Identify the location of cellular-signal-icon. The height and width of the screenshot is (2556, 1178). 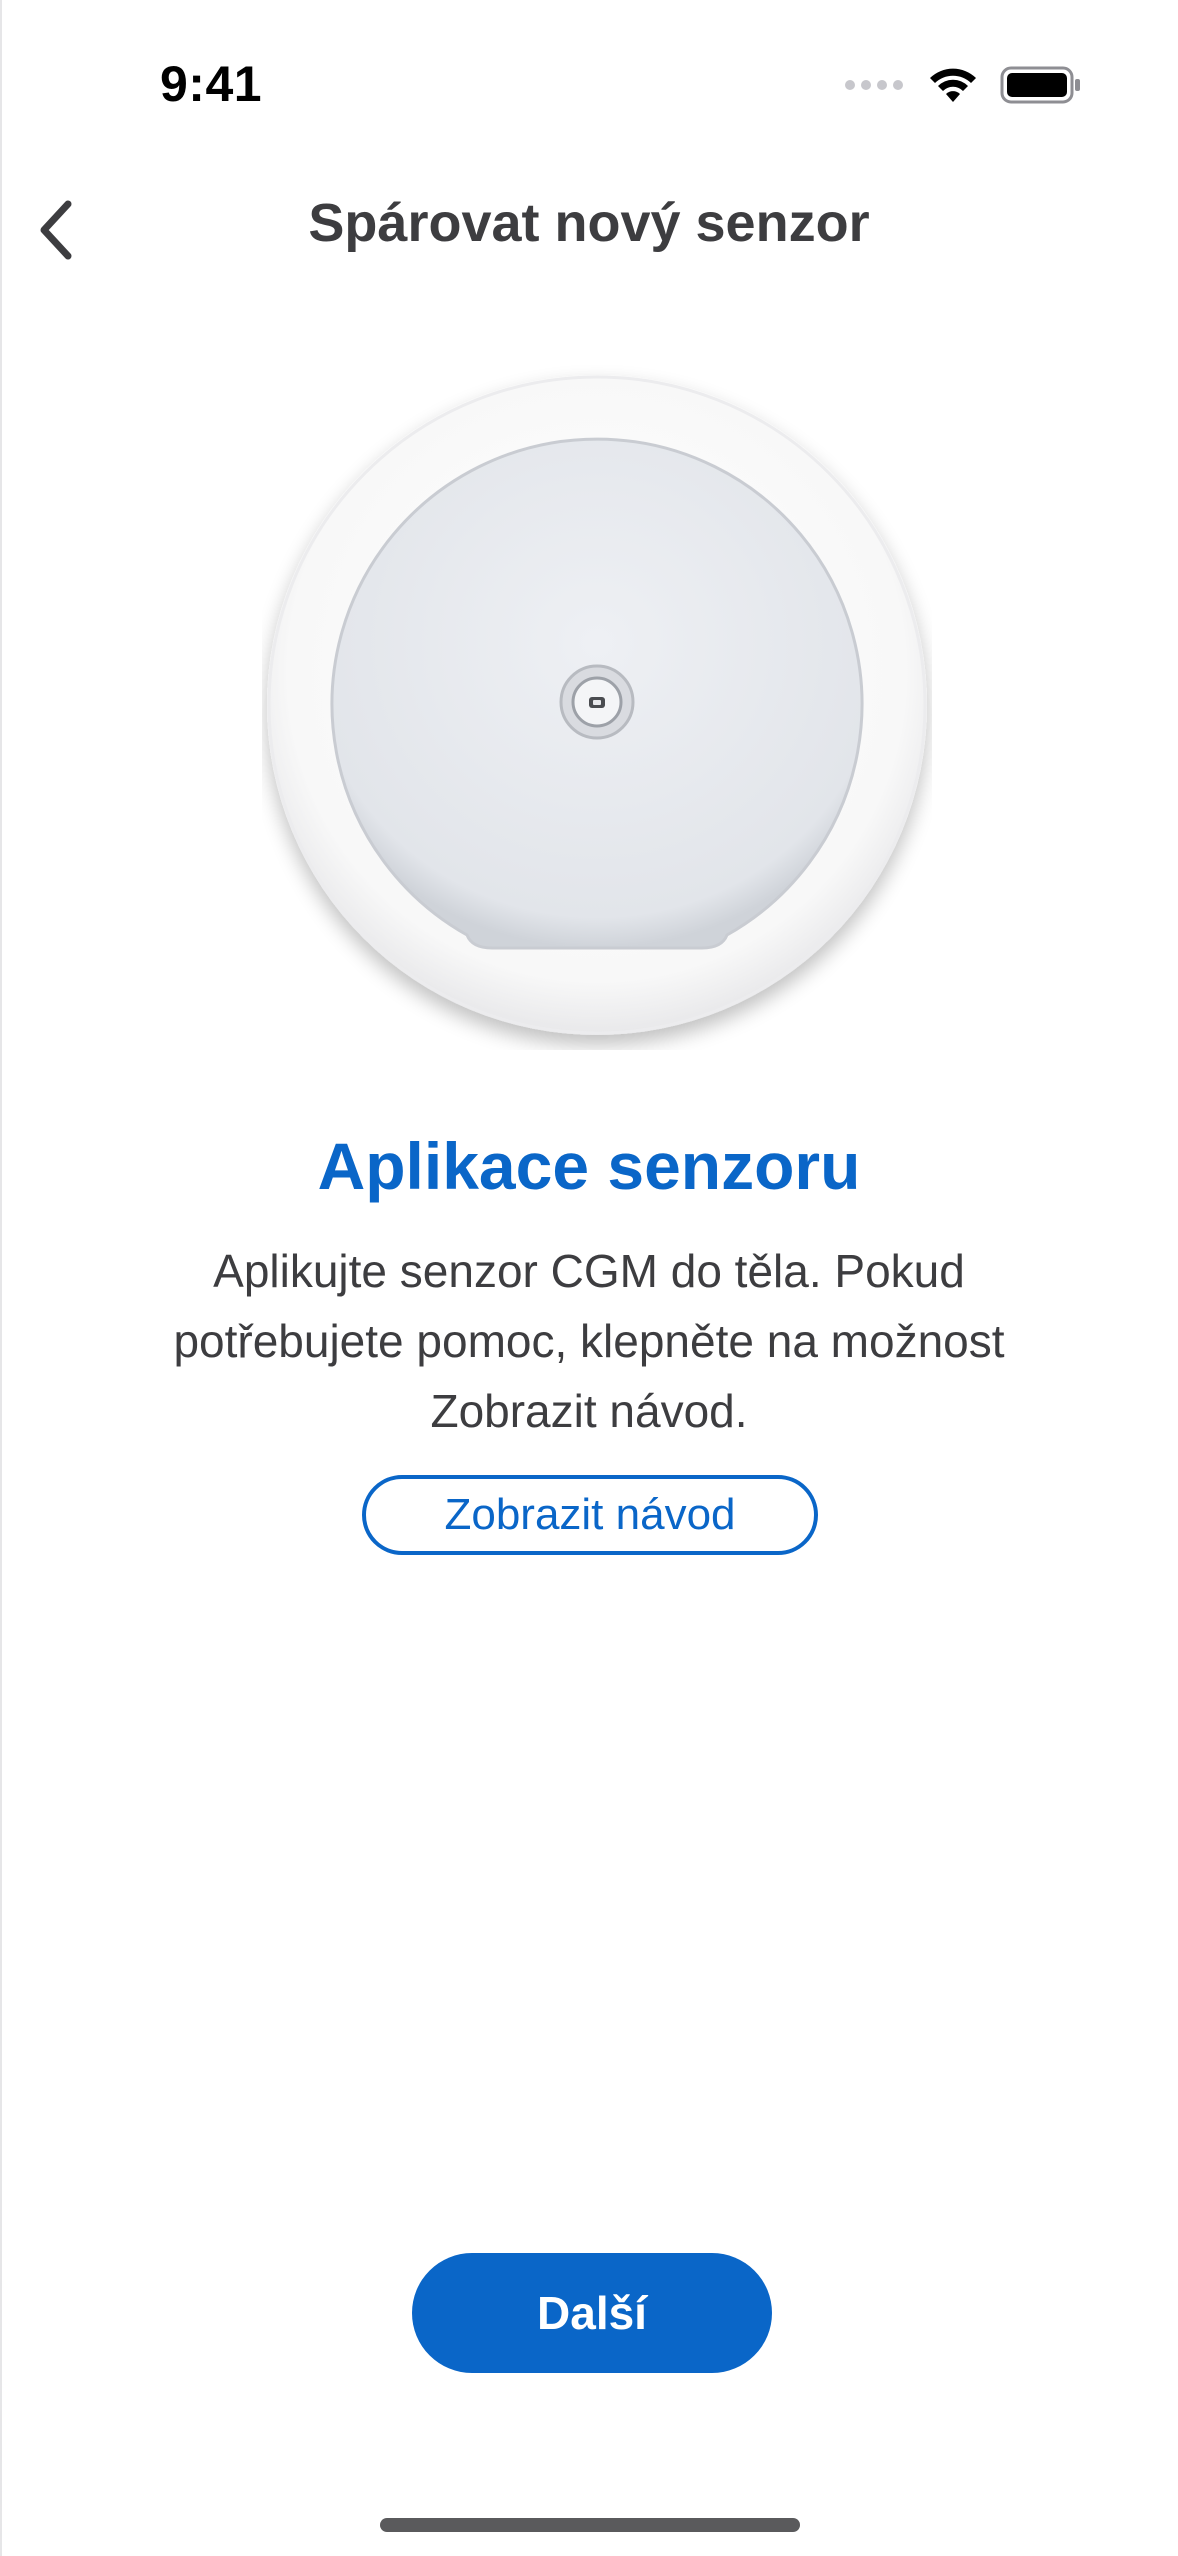
(874, 85).